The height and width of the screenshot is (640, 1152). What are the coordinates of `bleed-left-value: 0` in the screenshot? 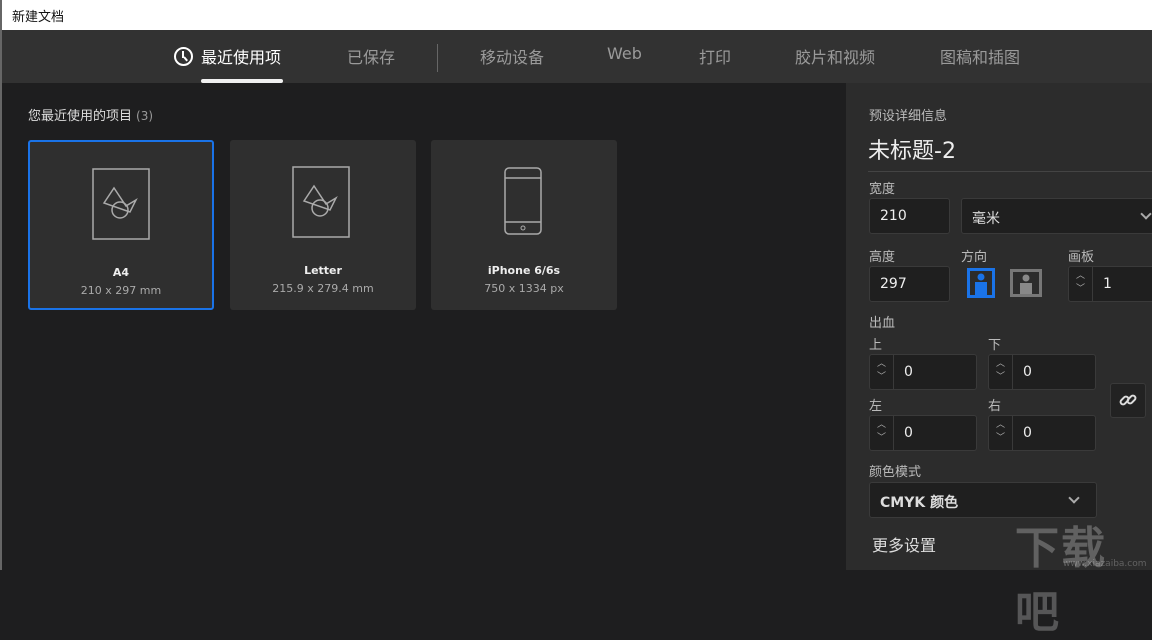 It's located at (908, 433).